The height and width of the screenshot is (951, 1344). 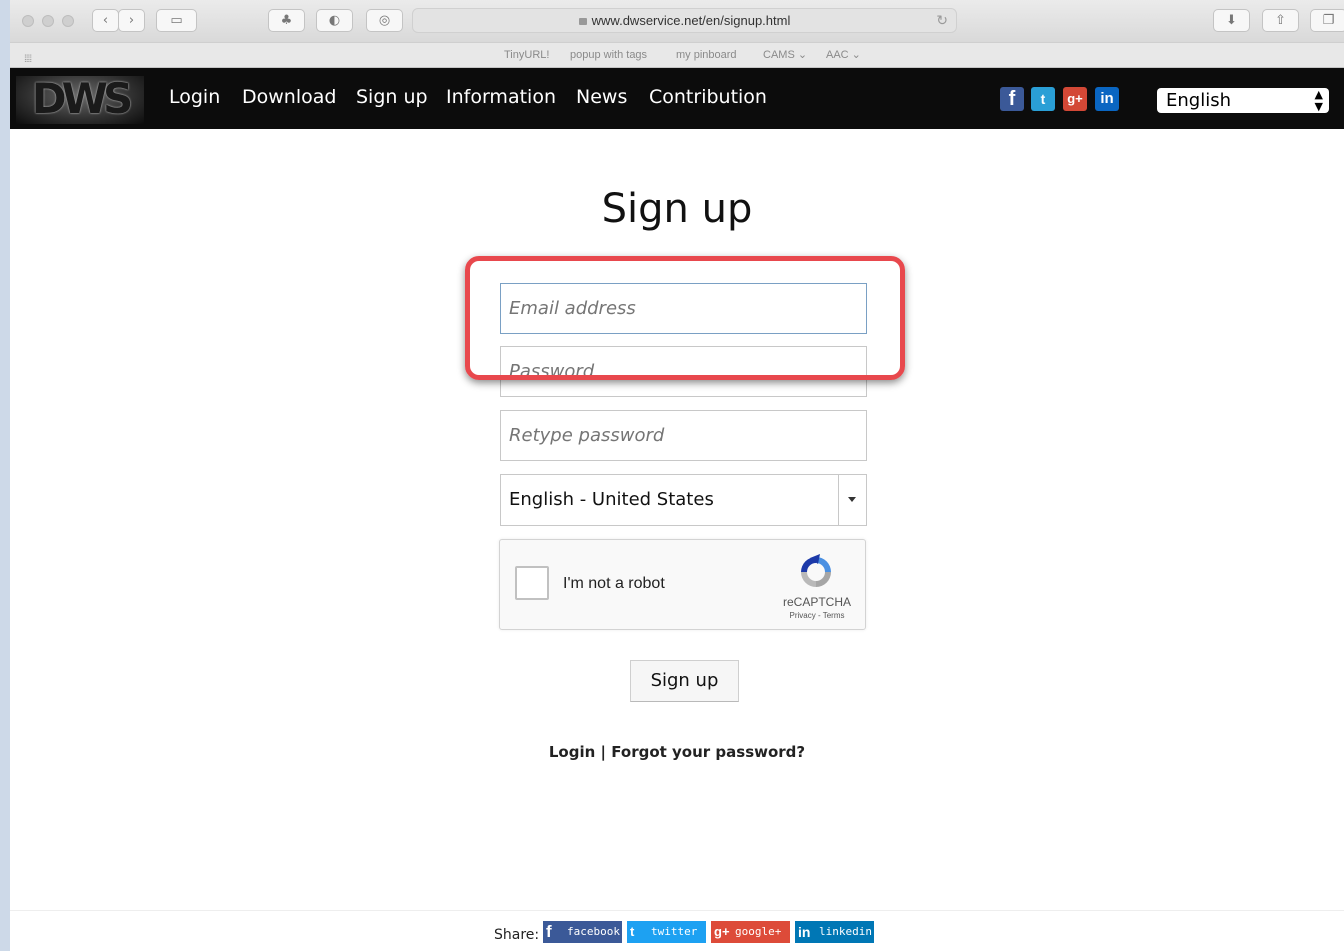 What do you see at coordinates (48, 21) in the screenshot?
I see `minimize-window-button` at bounding box center [48, 21].